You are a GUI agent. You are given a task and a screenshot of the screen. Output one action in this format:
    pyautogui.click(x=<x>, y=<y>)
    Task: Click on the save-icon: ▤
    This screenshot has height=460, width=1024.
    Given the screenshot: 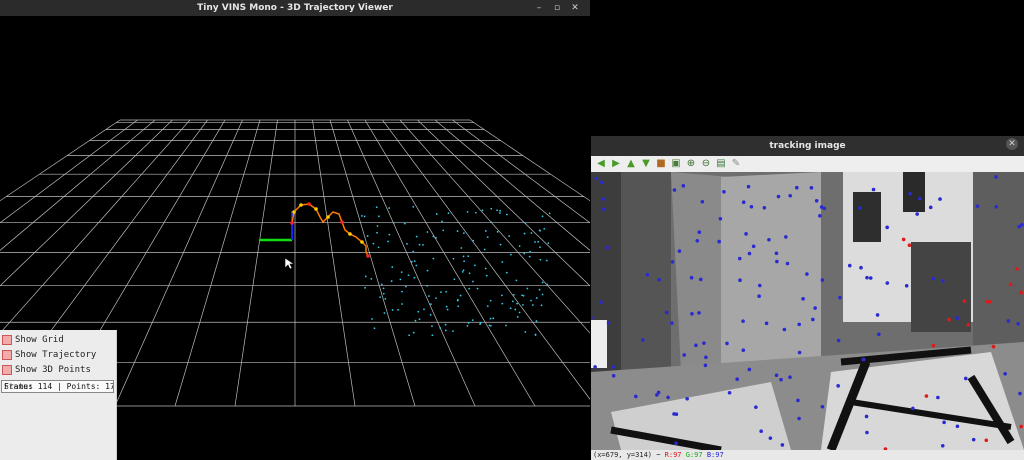 What is the action you would take?
    pyautogui.click(x=721, y=164)
    